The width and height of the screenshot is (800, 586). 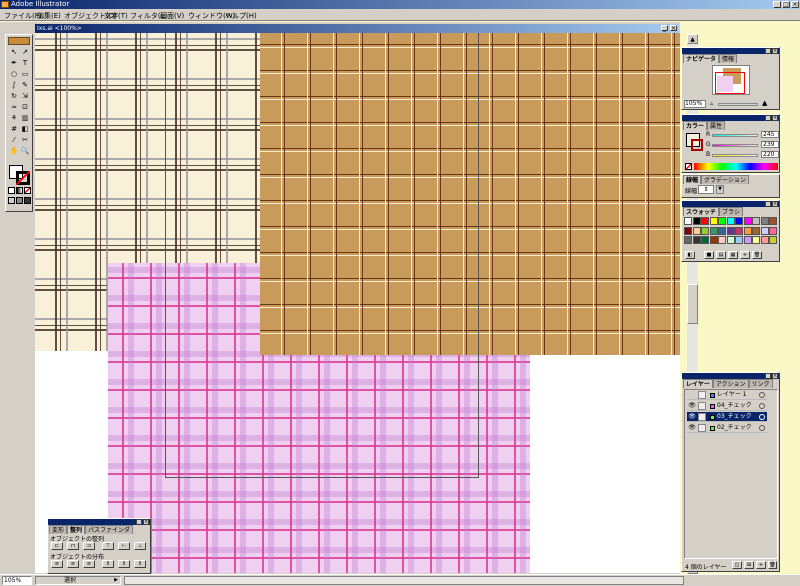 I want to click on tab-transform: 変形, so click(x=58, y=529).